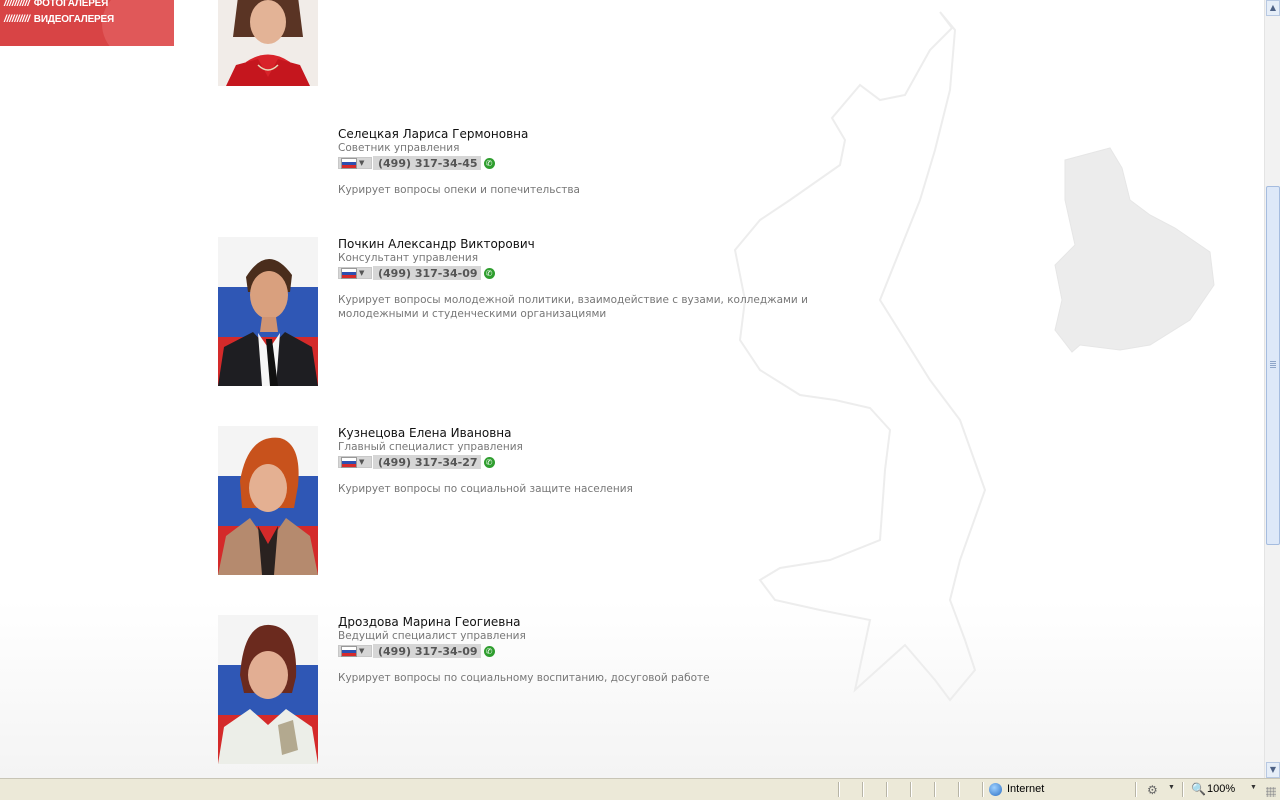 The width and height of the screenshot is (1280, 800). Describe the element at coordinates (408, 258) in the screenshot. I see `staff-position: Консультант управления` at that location.